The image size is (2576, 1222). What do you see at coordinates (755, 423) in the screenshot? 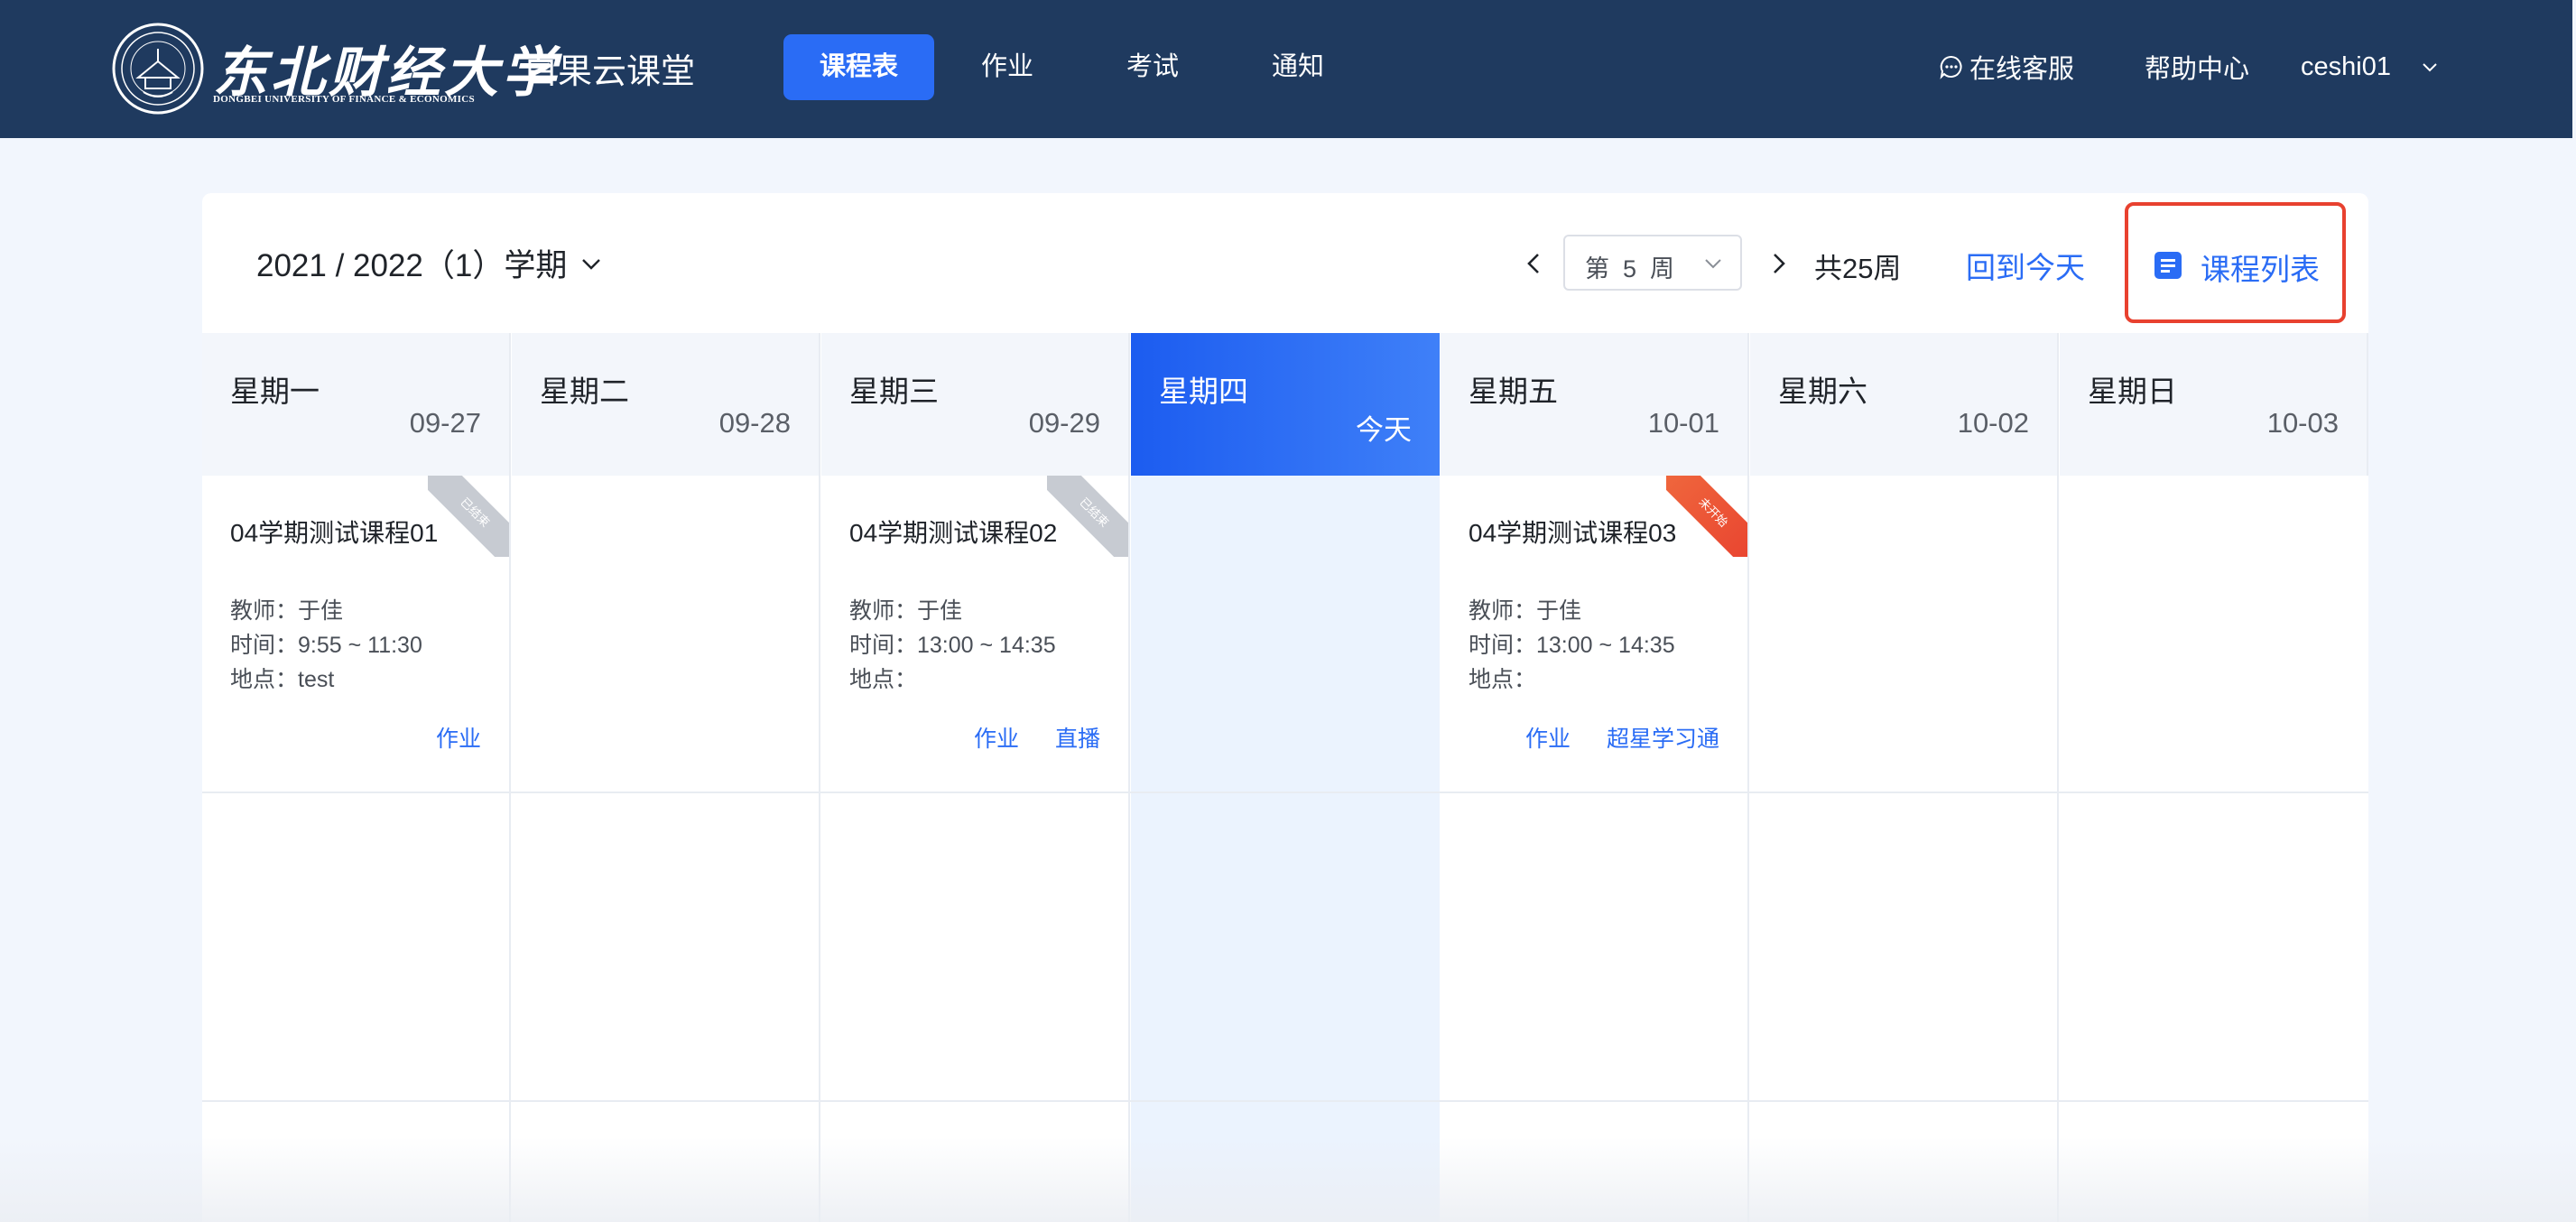
I see `day-date: 09-28` at bounding box center [755, 423].